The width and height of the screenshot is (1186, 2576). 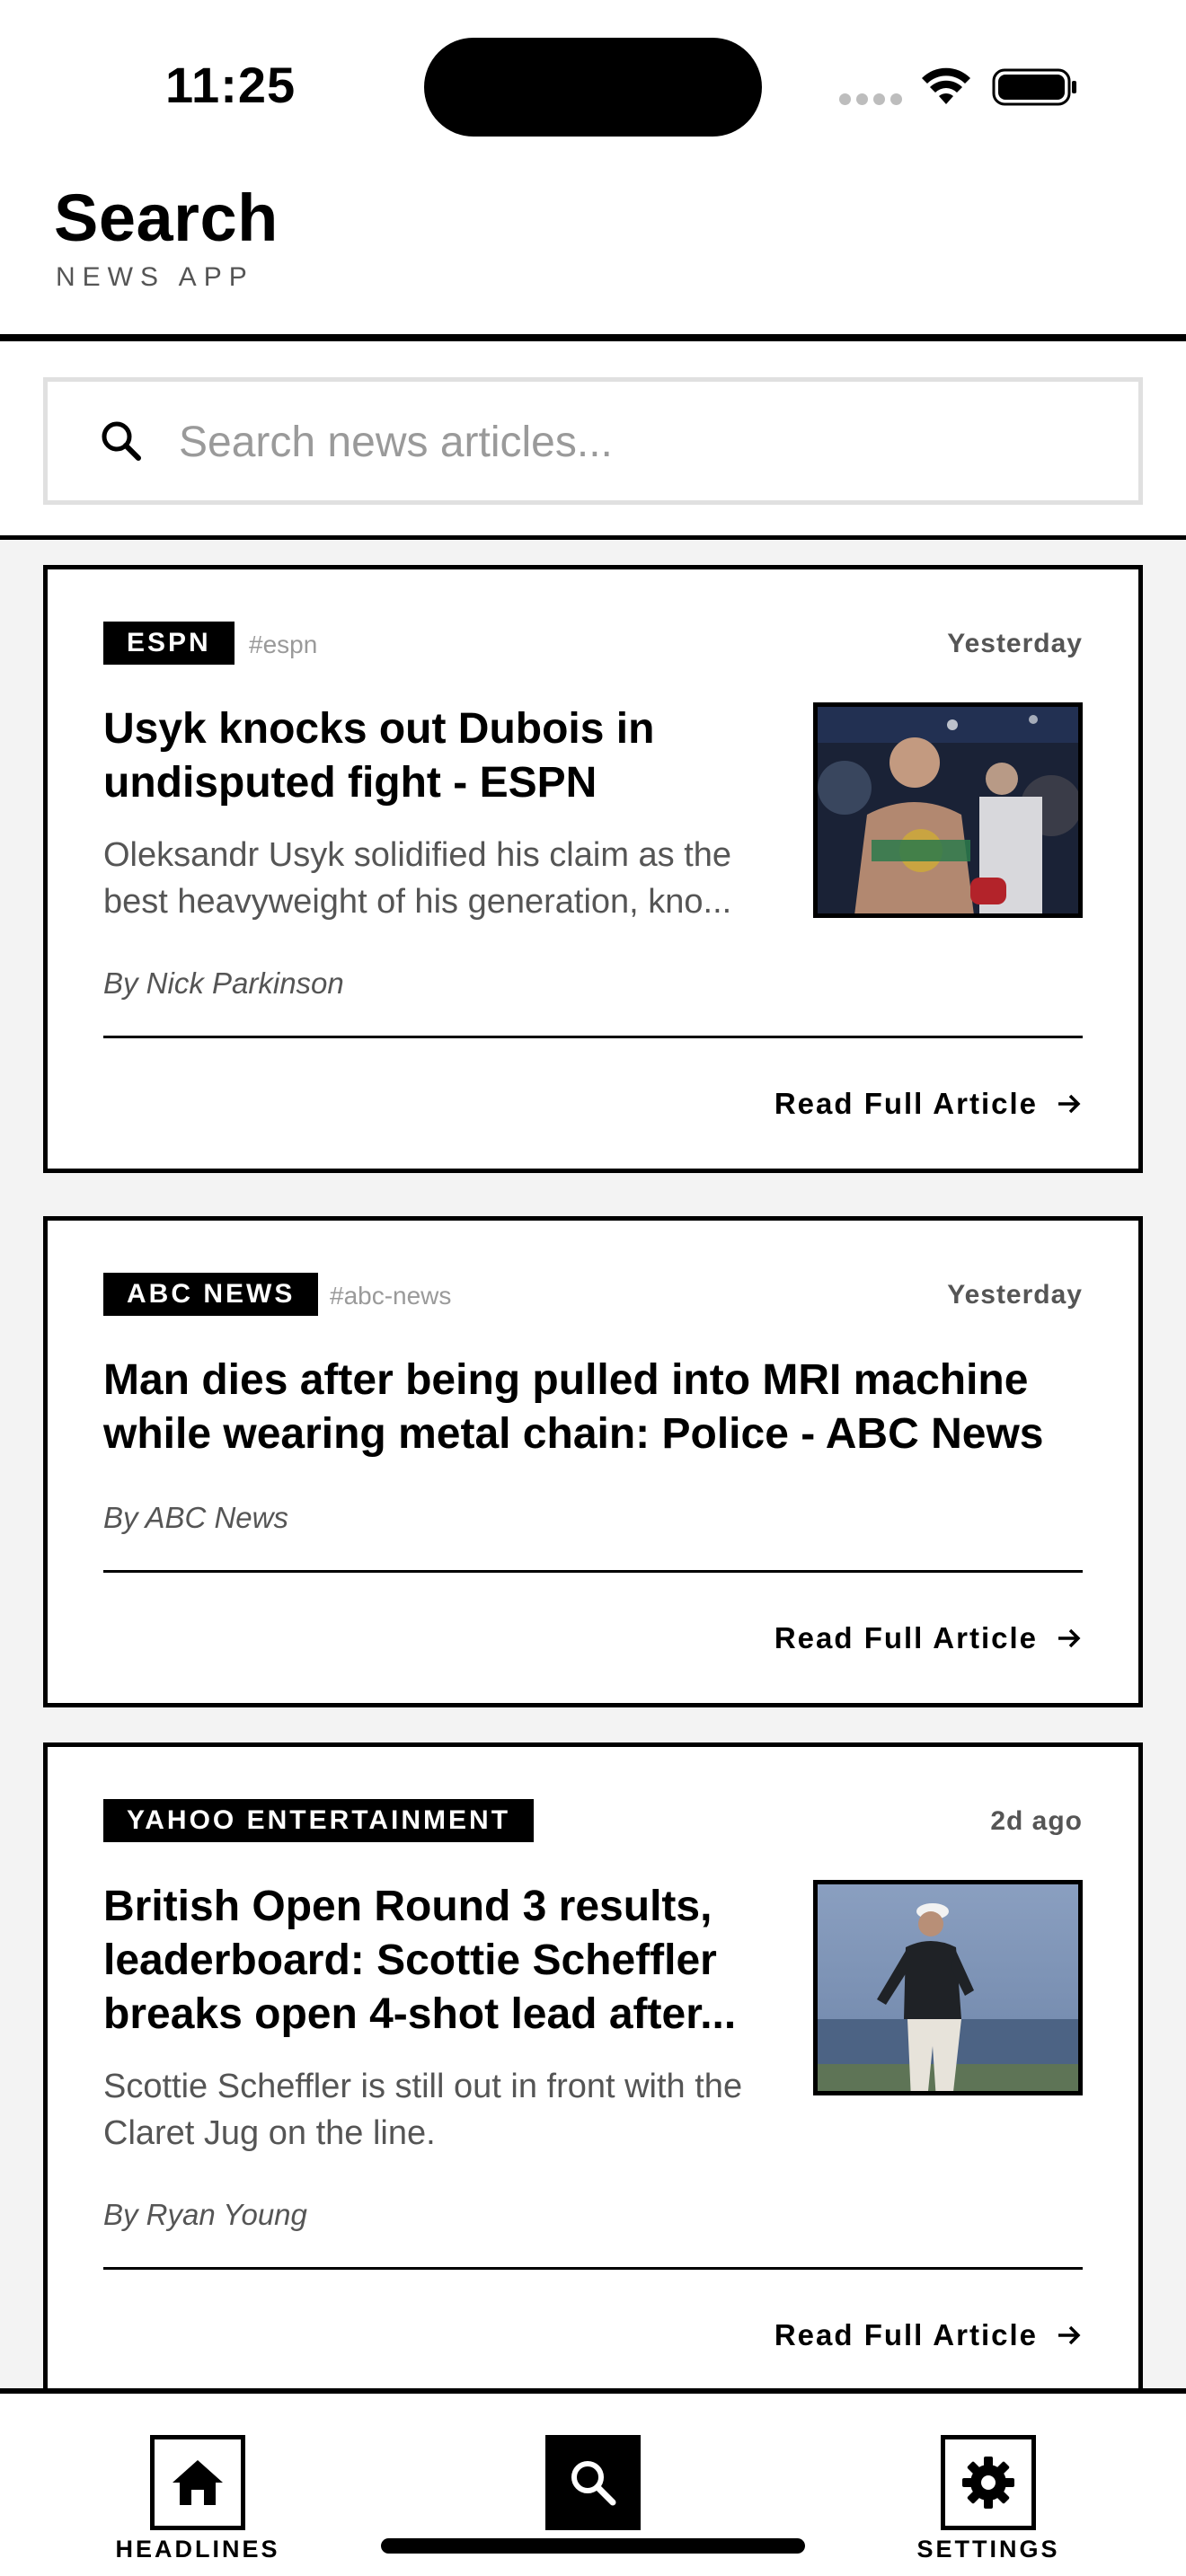 What do you see at coordinates (988, 2549) in the screenshot?
I see `tab-label: SETTINGS` at bounding box center [988, 2549].